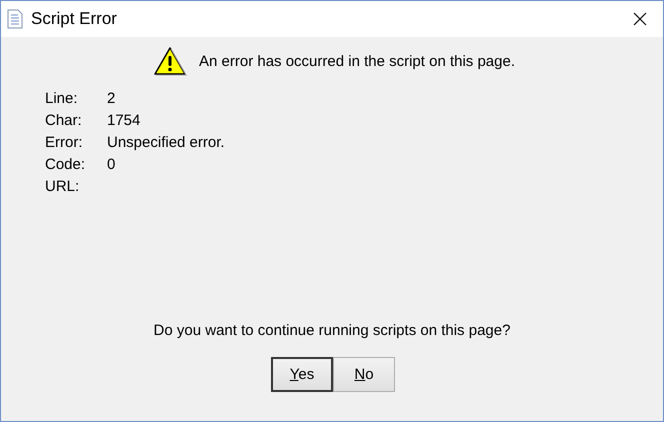 This screenshot has width=664, height=422. I want to click on detail-label: Line:, so click(62, 99).